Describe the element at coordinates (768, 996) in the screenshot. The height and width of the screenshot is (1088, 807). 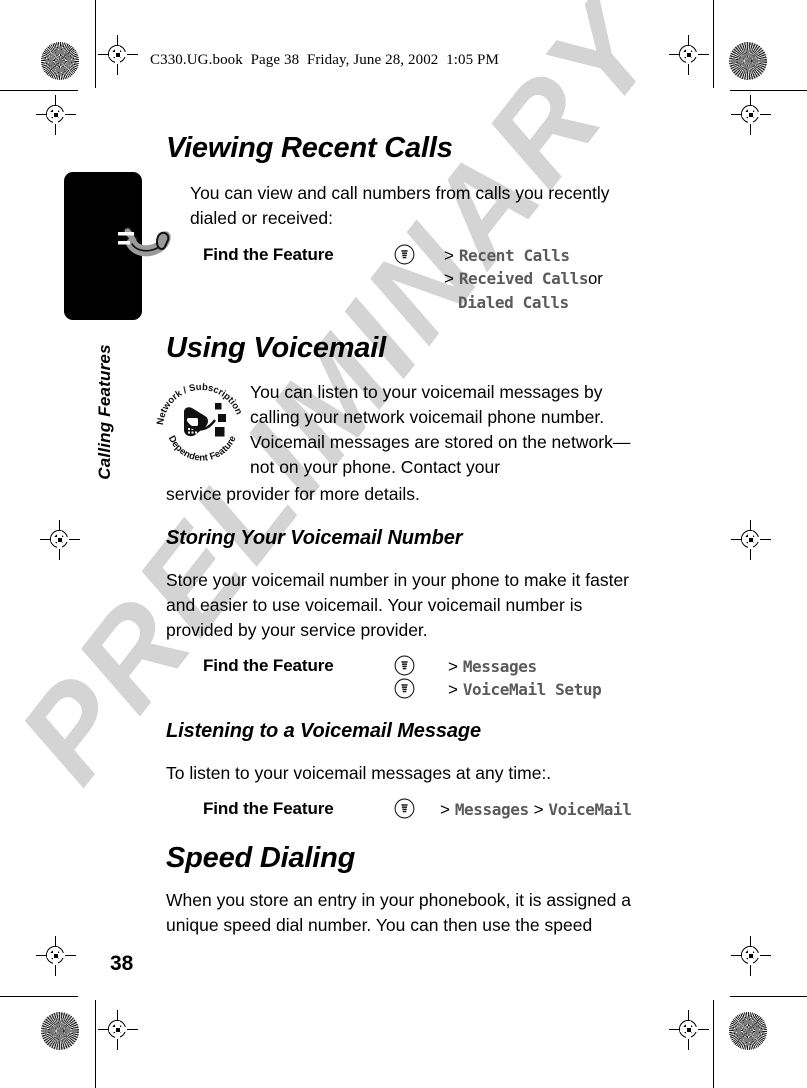
I see `crop-line-bottom-right-horizontal` at that location.